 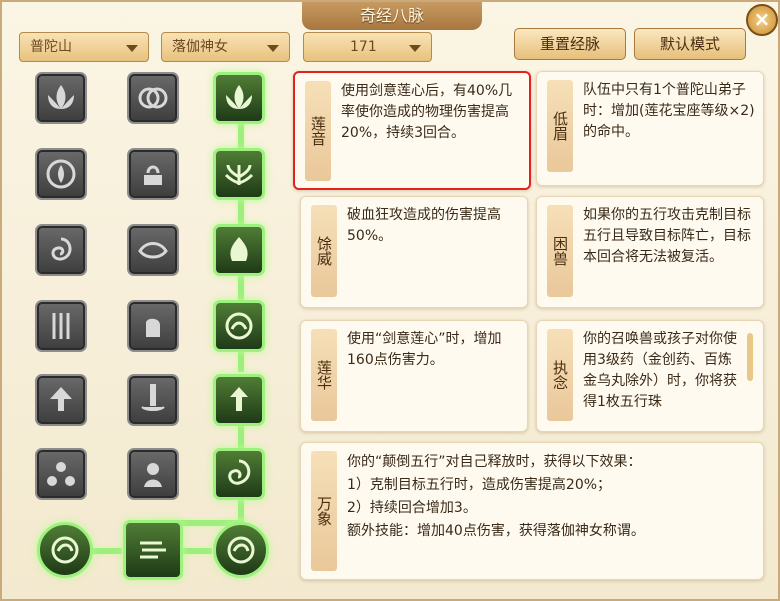 I want to click on skill-node-leaves, so click(x=239, y=174).